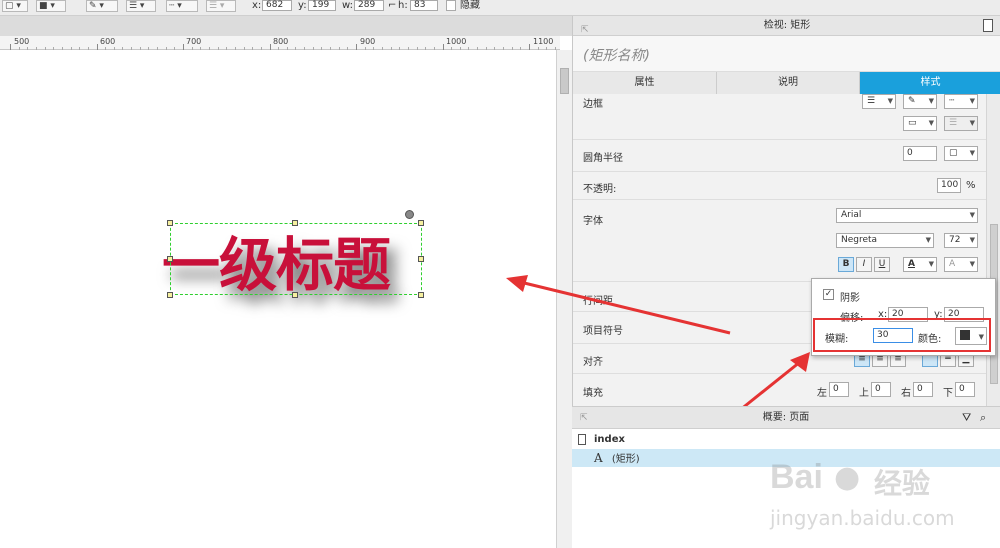  What do you see at coordinates (988, 25) in the screenshot?
I see `page-icon` at bounding box center [988, 25].